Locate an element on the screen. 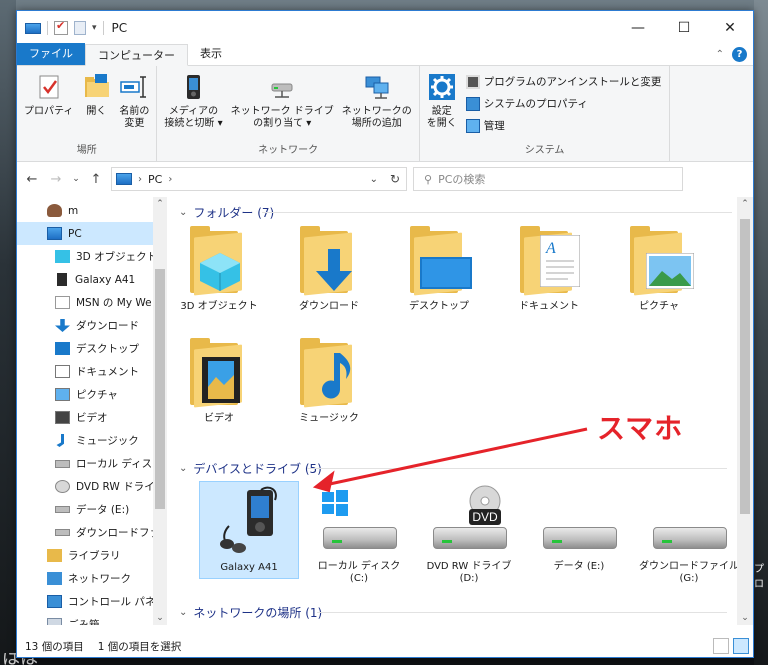 The height and width of the screenshot is (665, 768). new-folder-quick-access-icon is located at coordinates (80, 27).